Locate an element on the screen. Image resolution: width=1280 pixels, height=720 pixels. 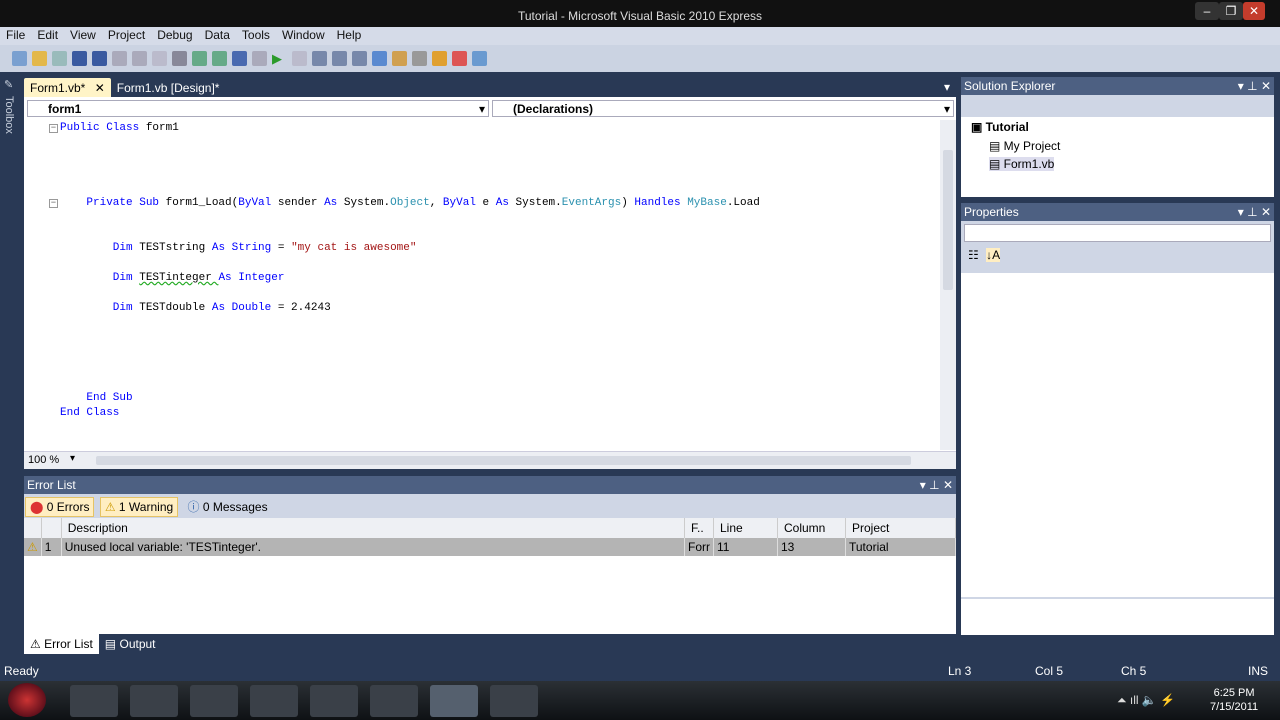
code-line: Dim TESTinteger As Integer is located at coordinates (172, 278).